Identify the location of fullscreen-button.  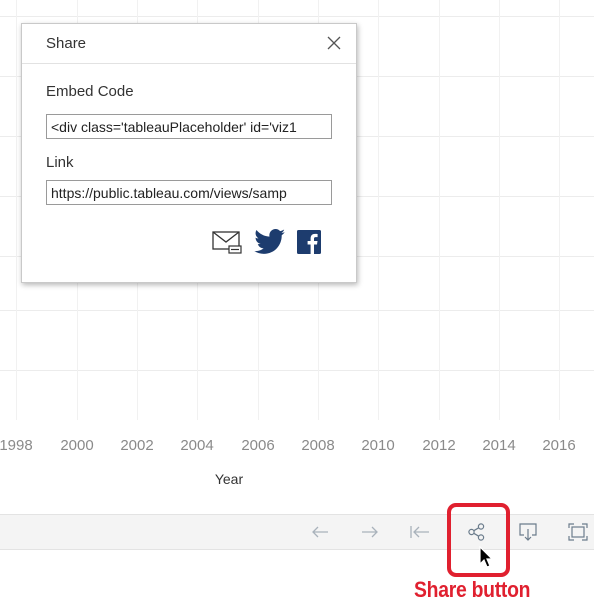
(576, 532).